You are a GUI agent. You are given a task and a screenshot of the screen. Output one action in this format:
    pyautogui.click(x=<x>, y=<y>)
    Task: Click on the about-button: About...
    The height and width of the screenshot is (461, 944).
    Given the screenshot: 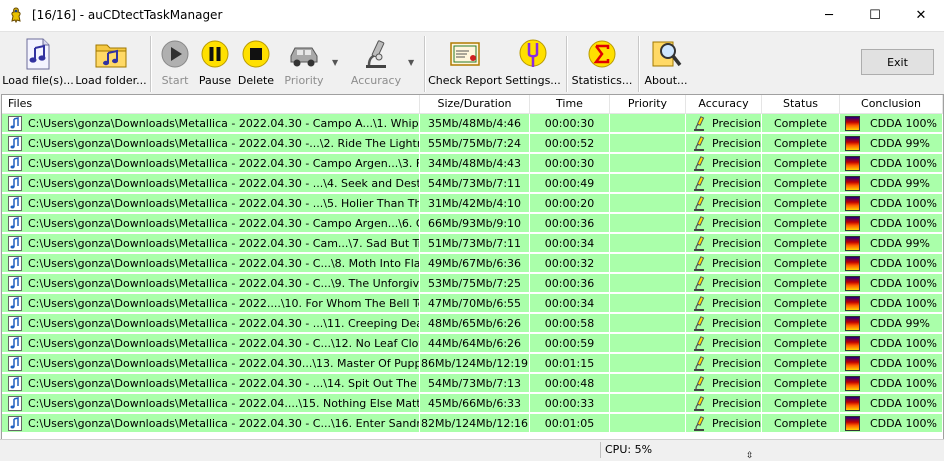 What is the action you would take?
    pyautogui.click(x=666, y=65)
    